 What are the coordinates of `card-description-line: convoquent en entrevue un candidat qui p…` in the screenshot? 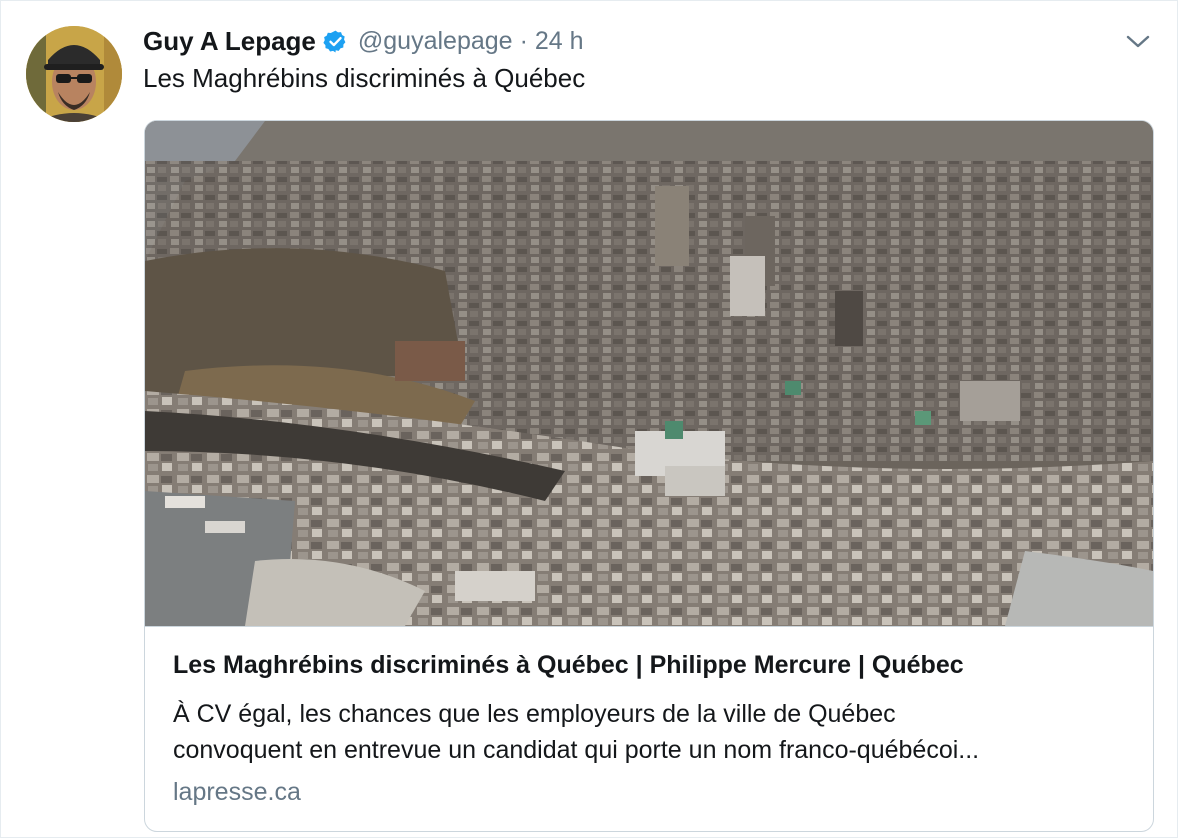 It's located at (576, 750).